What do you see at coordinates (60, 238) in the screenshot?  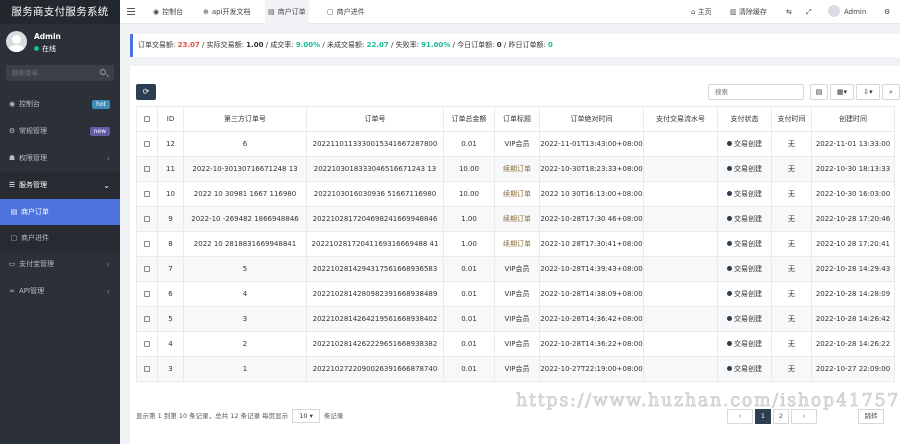 I see `sidebar-item-merchant-onboarding: ▢ 商户进件` at bounding box center [60, 238].